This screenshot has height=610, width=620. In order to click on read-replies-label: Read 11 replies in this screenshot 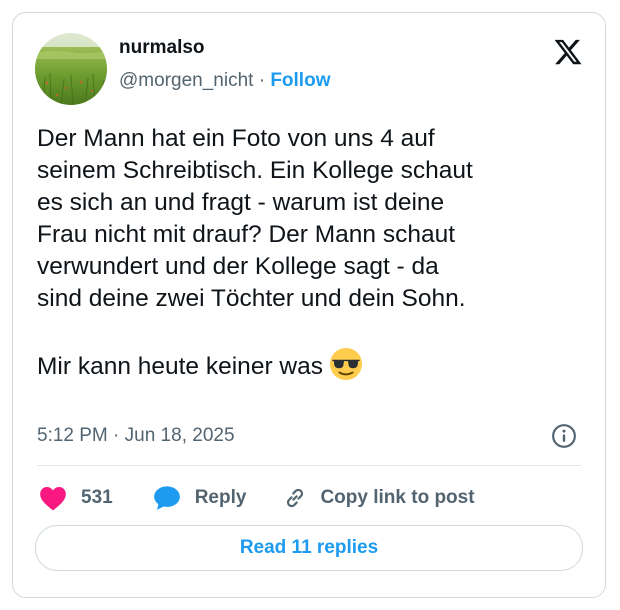, I will do `click(309, 547)`.